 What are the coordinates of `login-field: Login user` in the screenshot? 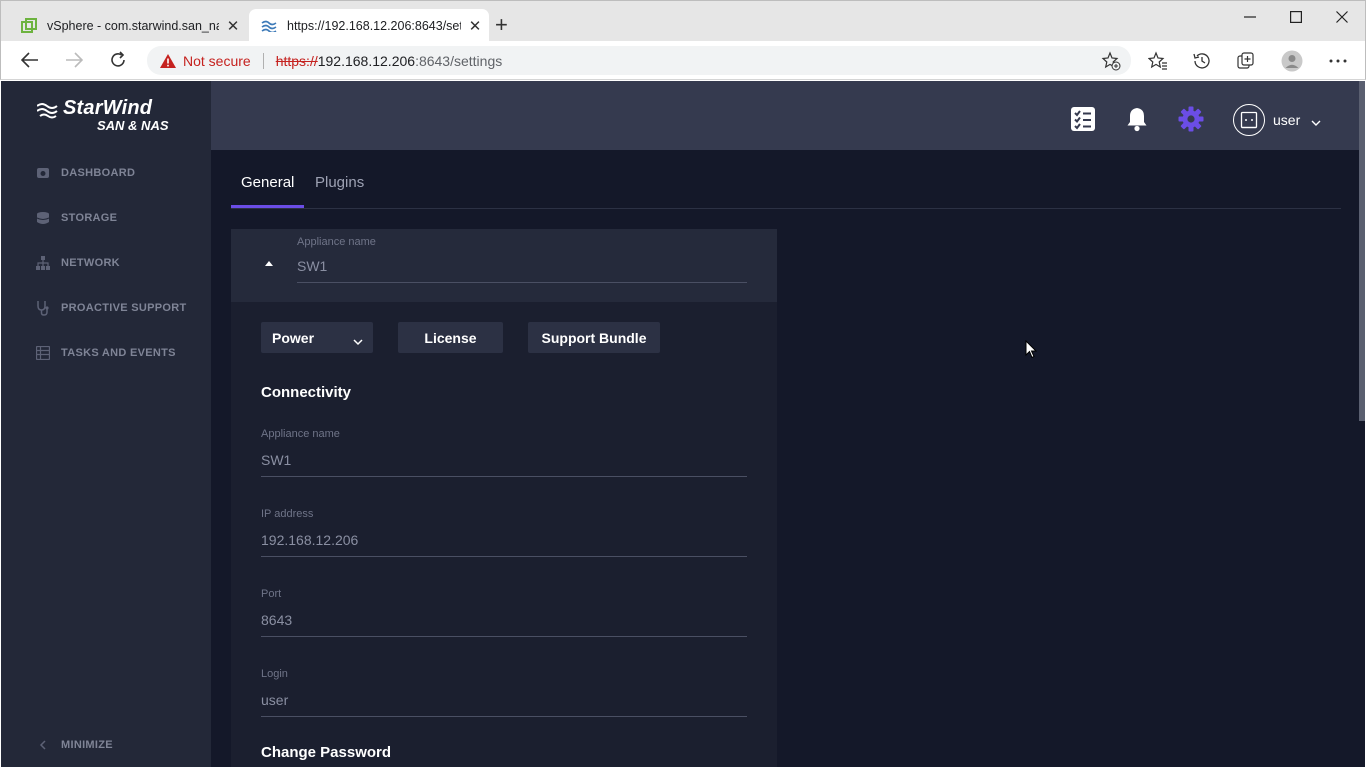 It's located at (504, 692).